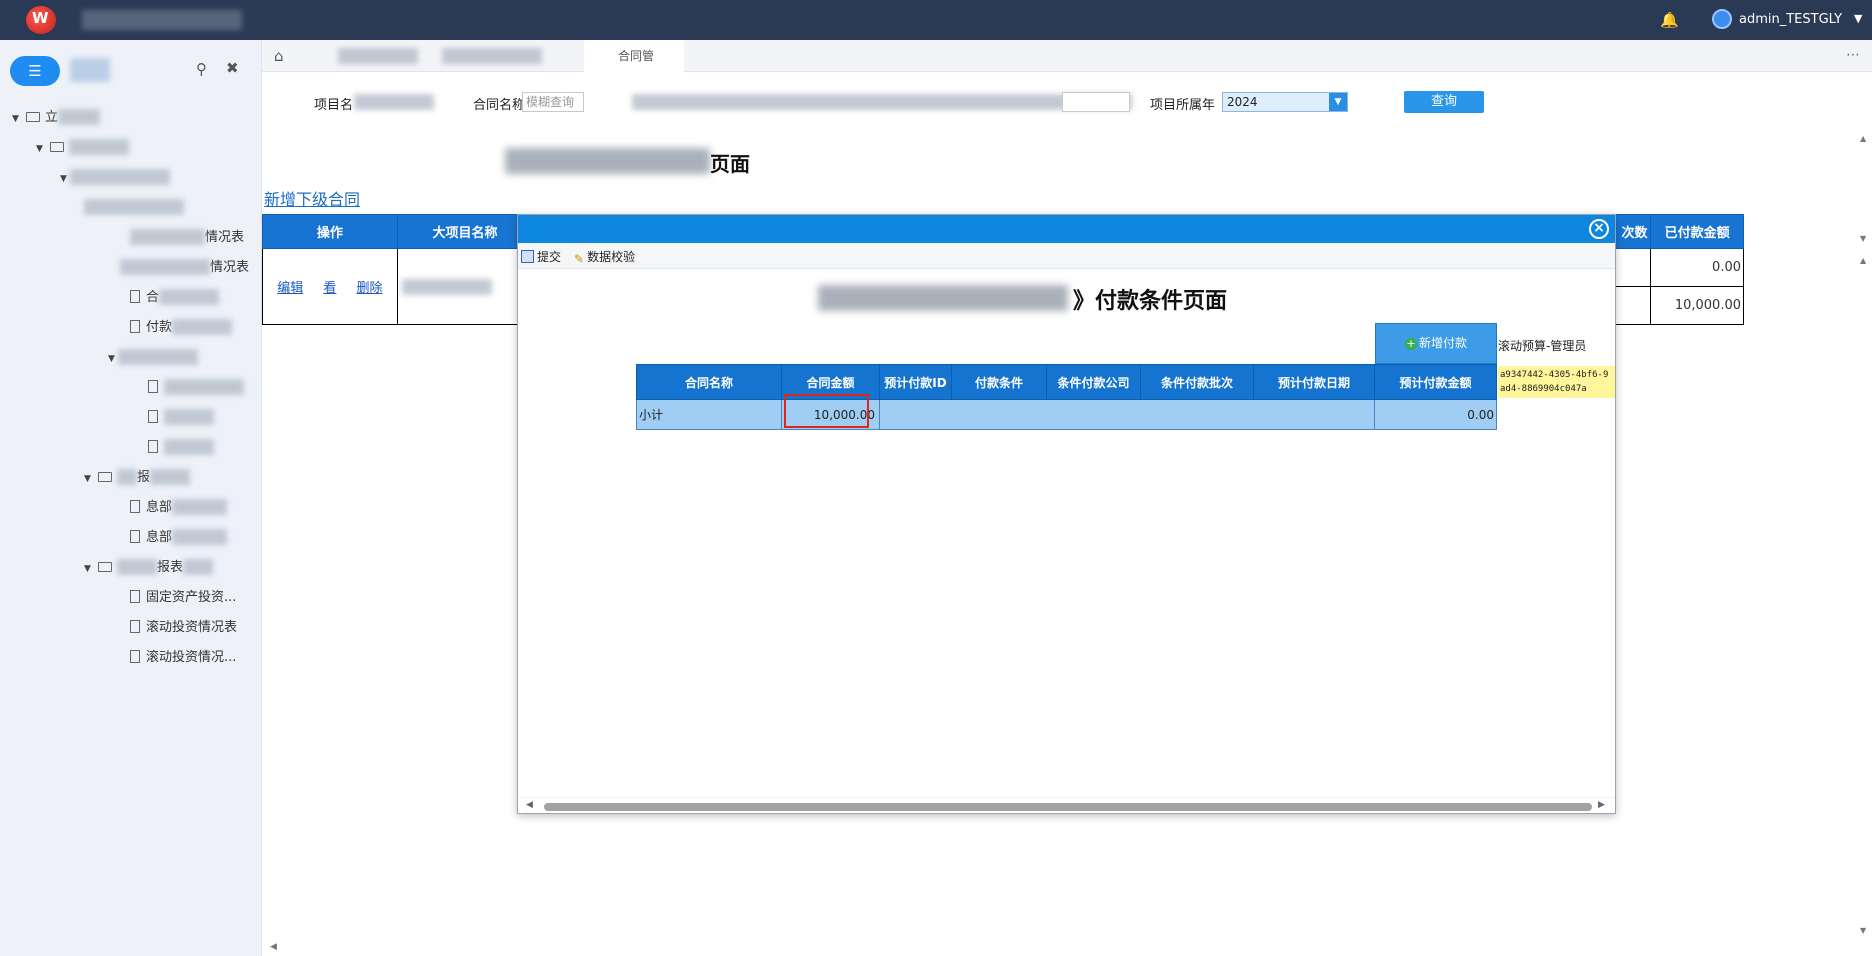 This screenshot has width=1872, height=956. Describe the element at coordinates (1722, 19) in the screenshot. I see `user-avatar-icon` at that location.